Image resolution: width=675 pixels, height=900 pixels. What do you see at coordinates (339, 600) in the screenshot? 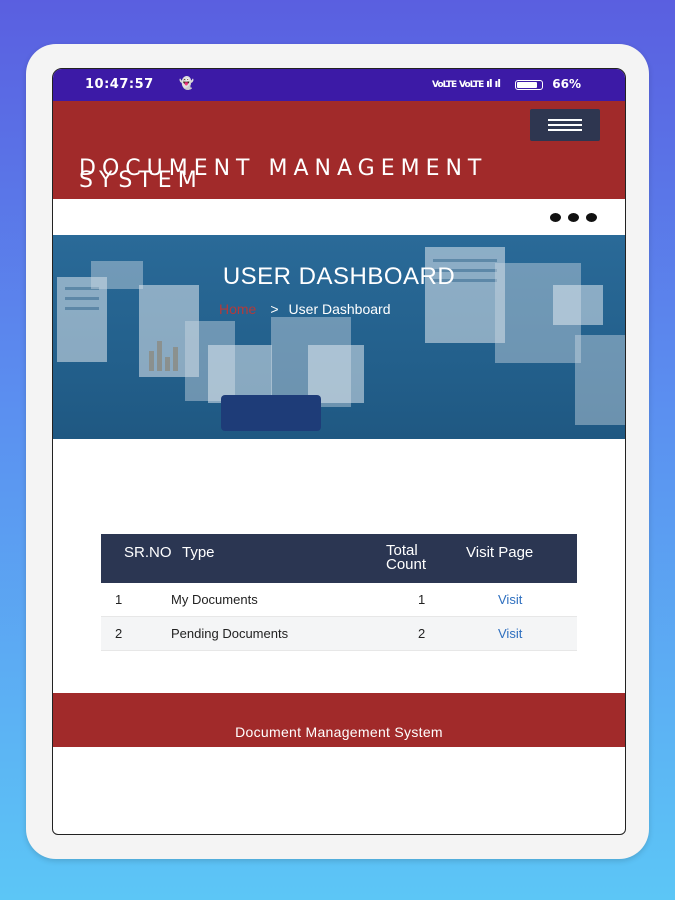
I see `table-row: 1 My Documents 1 Visit` at bounding box center [339, 600].